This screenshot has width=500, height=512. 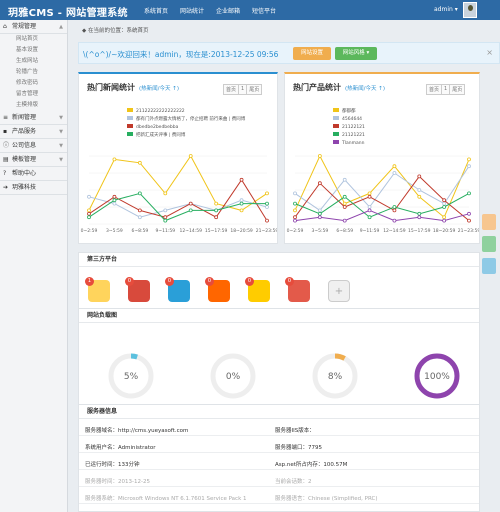 What do you see at coordinates (217, 289) in the screenshot?
I see `taobao-icon: 0` at bounding box center [217, 289].